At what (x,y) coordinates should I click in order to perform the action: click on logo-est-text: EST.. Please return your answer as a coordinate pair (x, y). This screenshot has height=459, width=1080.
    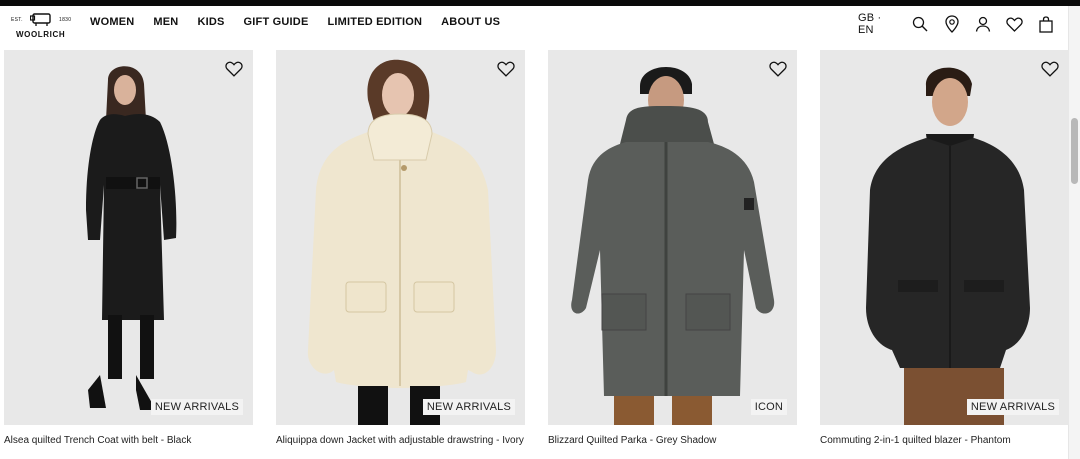
    Looking at the image, I should click on (17, 20).